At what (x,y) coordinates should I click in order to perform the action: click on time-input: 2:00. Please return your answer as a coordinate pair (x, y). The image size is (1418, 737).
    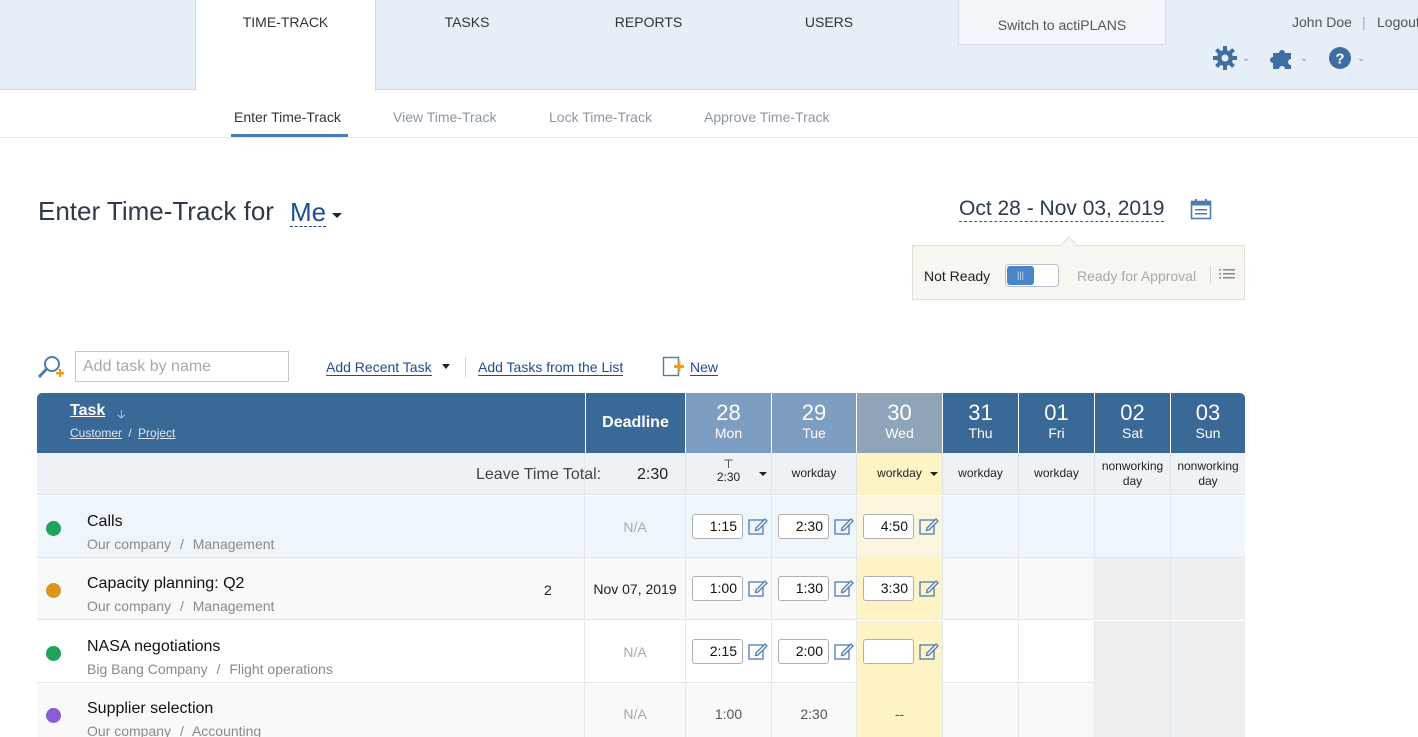
    Looking at the image, I should click on (803, 651).